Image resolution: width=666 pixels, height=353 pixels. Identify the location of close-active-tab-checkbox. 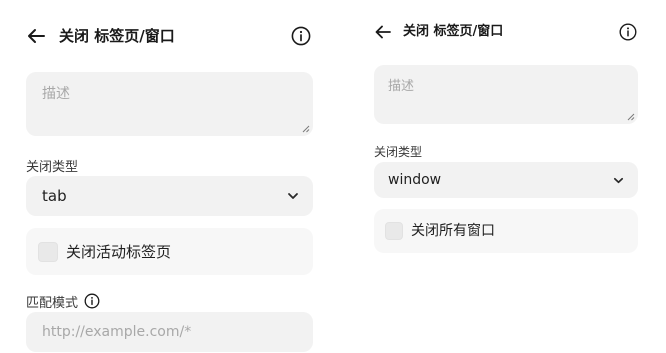
(48, 252).